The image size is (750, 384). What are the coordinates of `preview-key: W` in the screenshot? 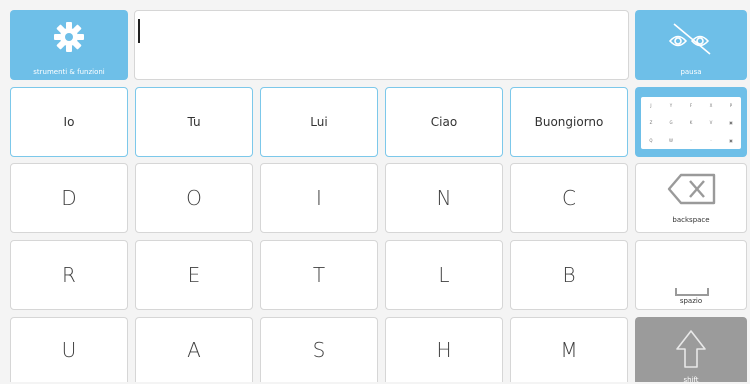 It's located at (671, 140).